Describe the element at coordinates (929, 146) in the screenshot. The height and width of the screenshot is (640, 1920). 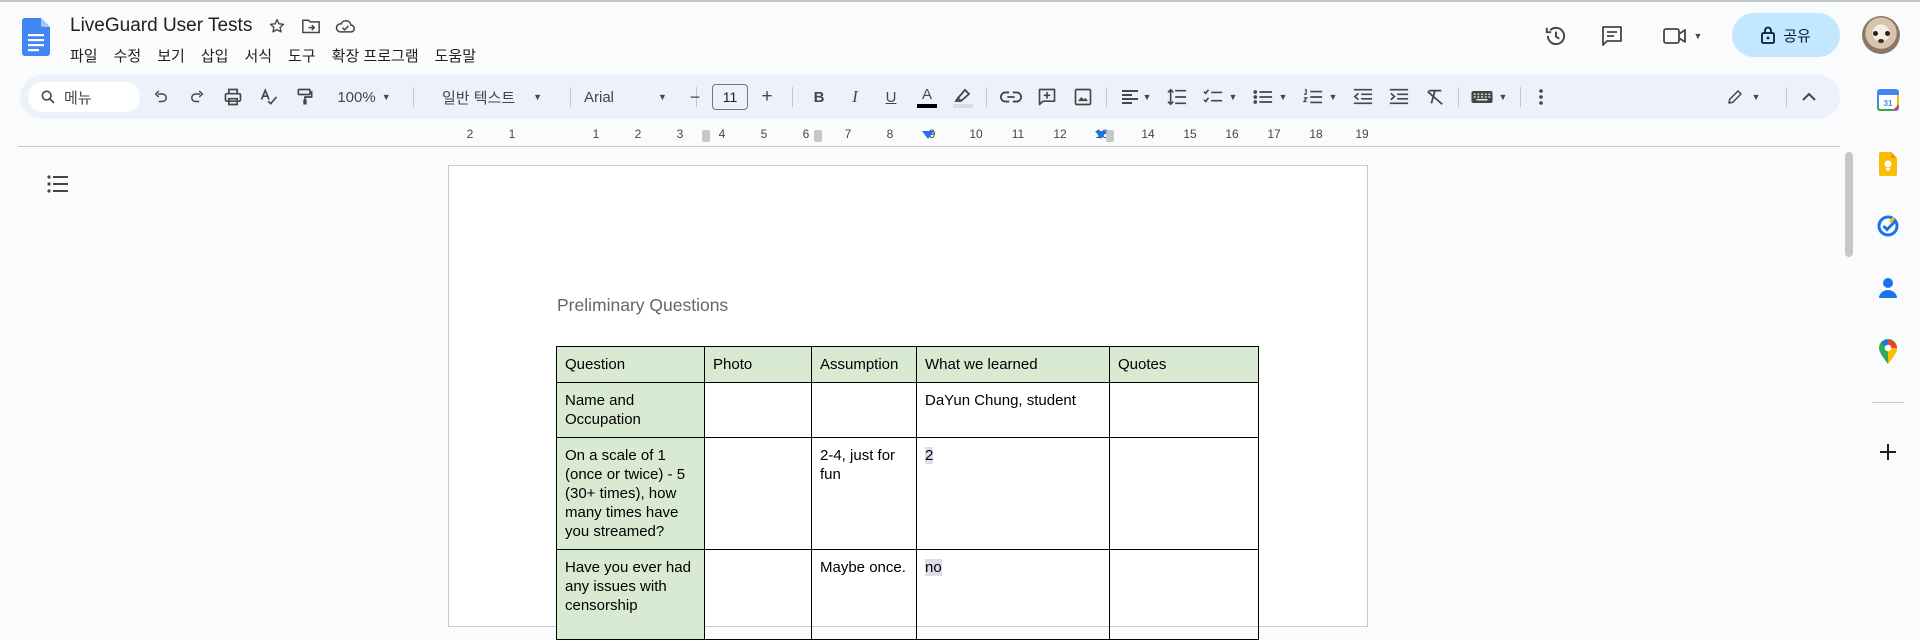
I see `ruler-divider` at that location.